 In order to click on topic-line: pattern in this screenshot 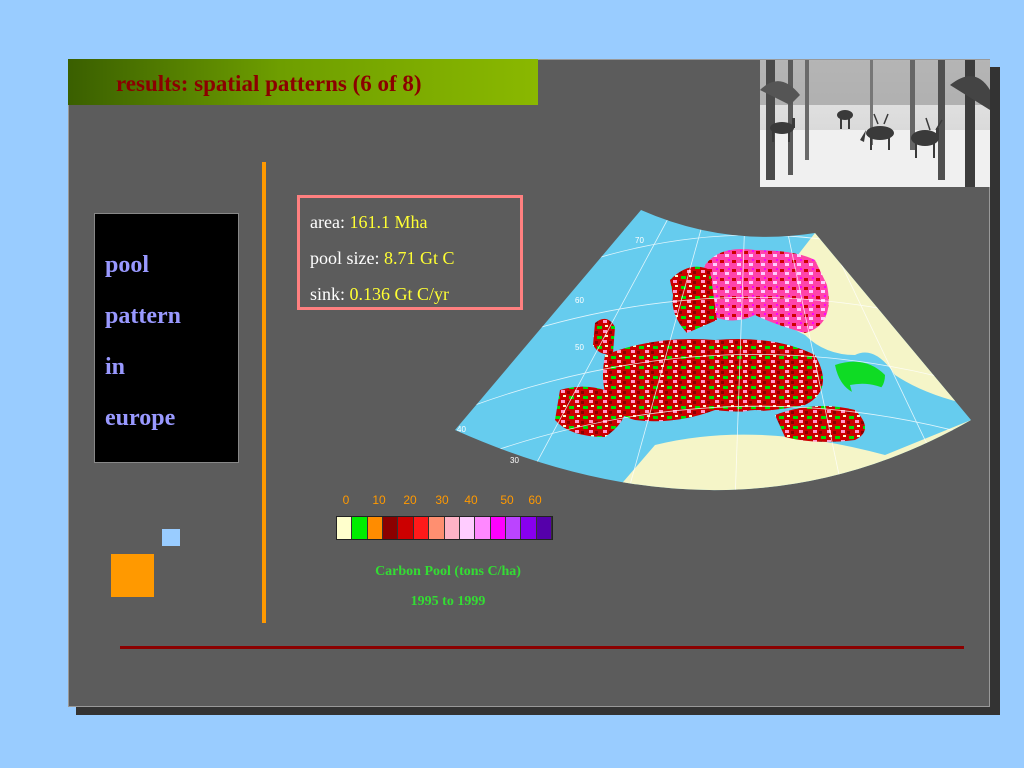, I will do `click(143, 316)`.